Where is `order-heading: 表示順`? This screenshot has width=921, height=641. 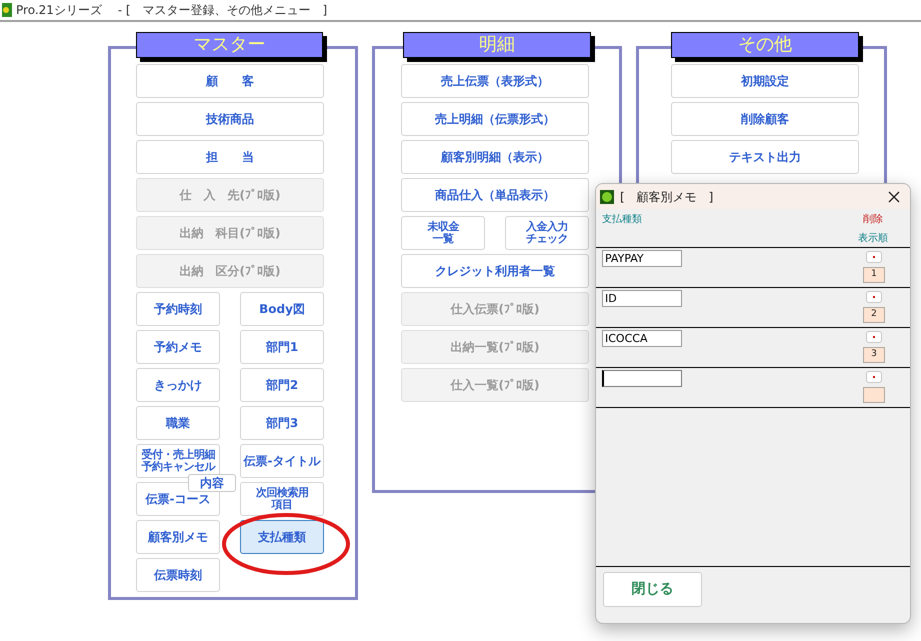 order-heading: 表示順 is located at coordinates (873, 239).